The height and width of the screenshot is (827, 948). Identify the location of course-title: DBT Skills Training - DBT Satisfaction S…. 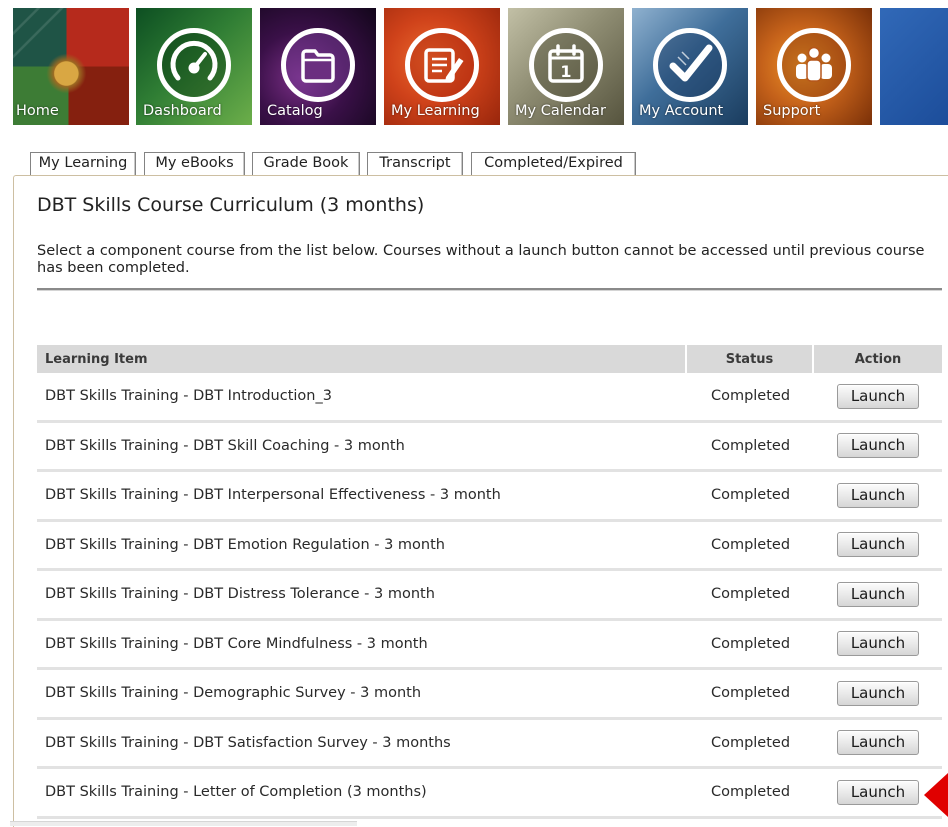
(248, 742).